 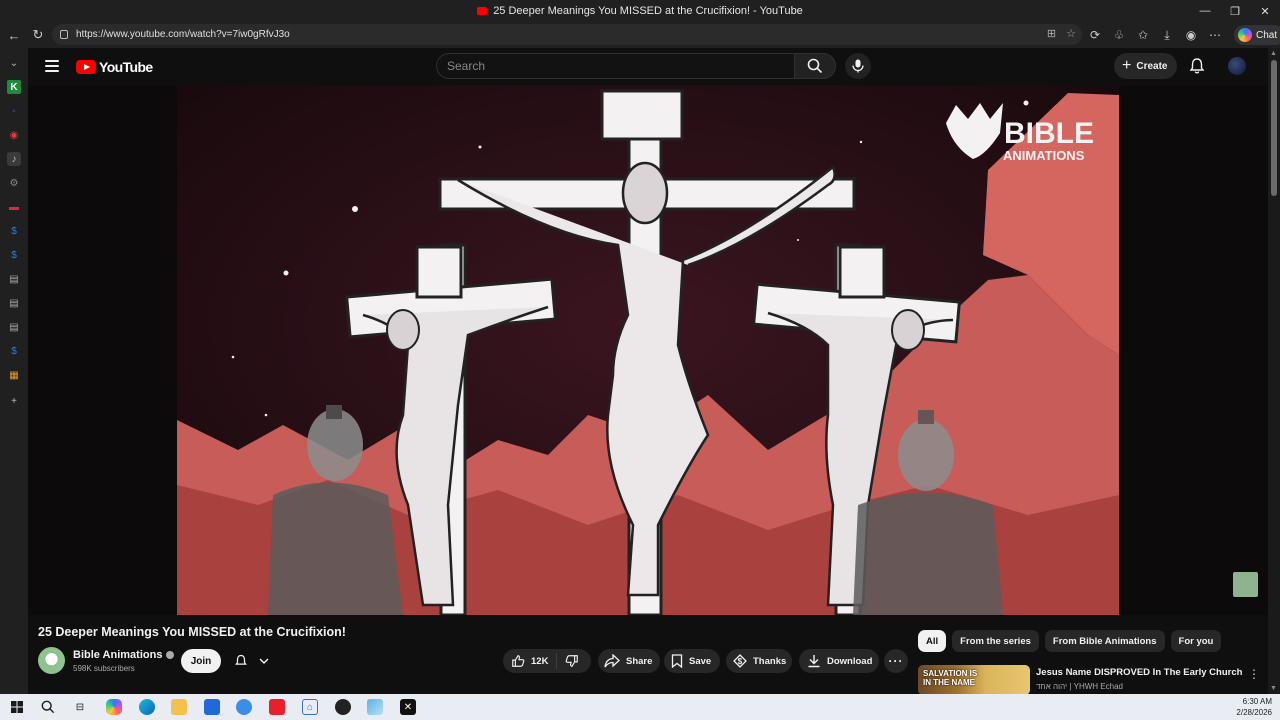 I want to click on youtube-play-icon, so click(x=86, y=67).